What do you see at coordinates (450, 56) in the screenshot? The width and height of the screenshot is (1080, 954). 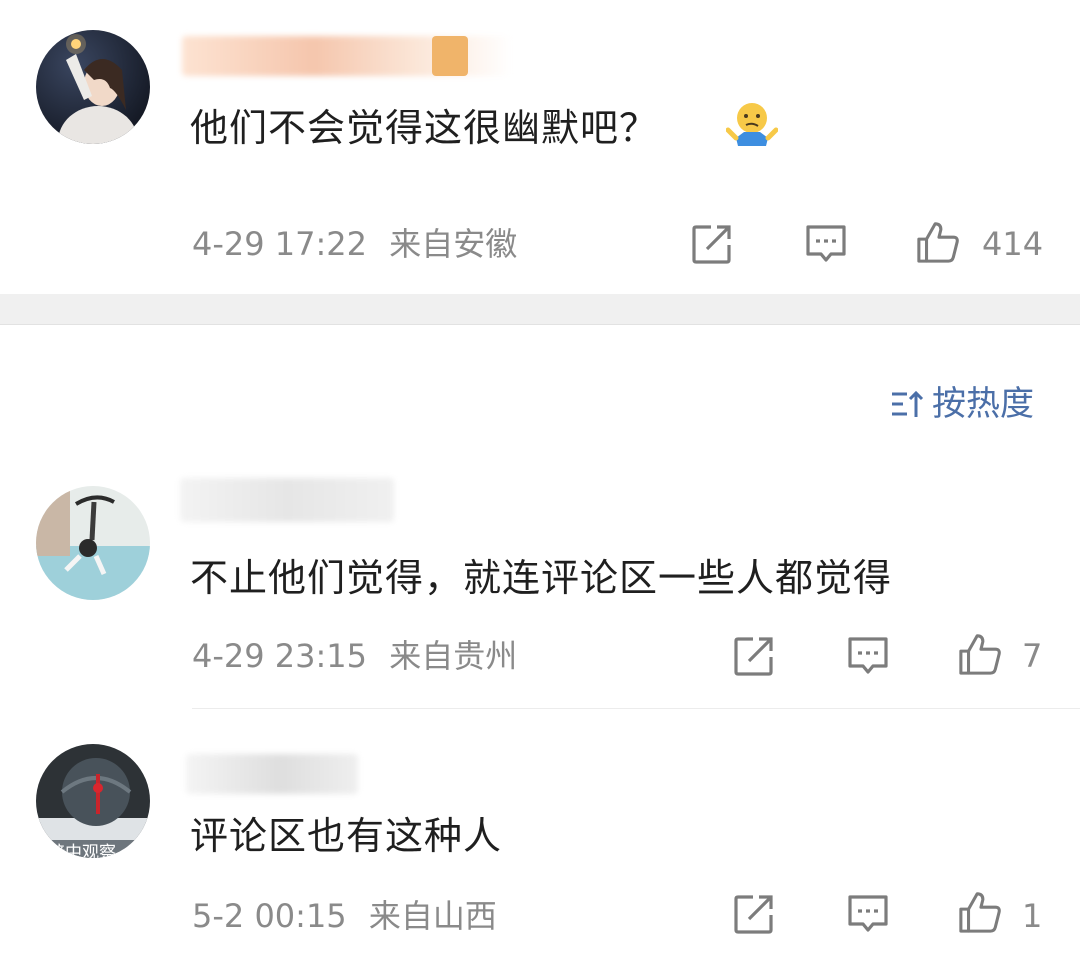 I see `user-badge` at bounding box center [450, 56].